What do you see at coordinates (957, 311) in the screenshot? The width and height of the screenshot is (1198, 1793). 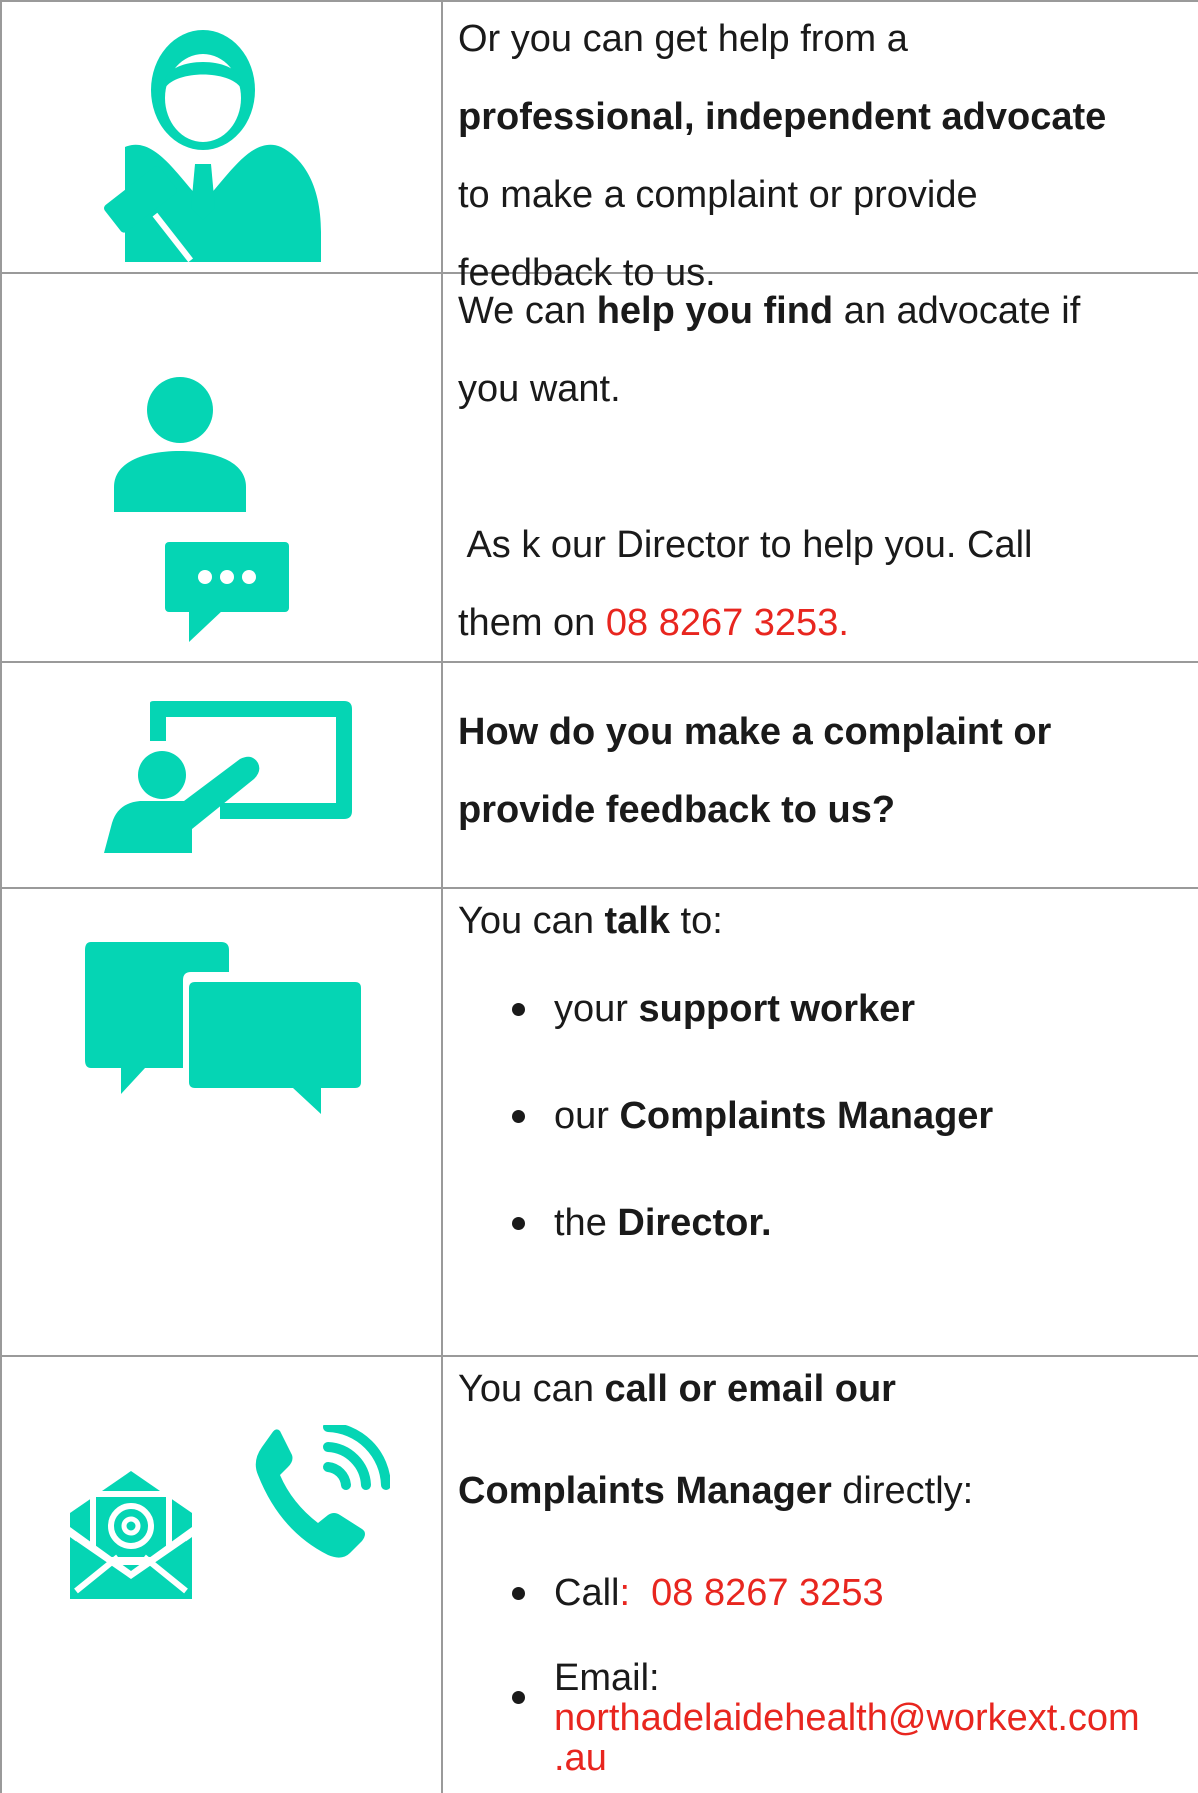 I see `text: an advocate if` at bounding box center [957, 311].